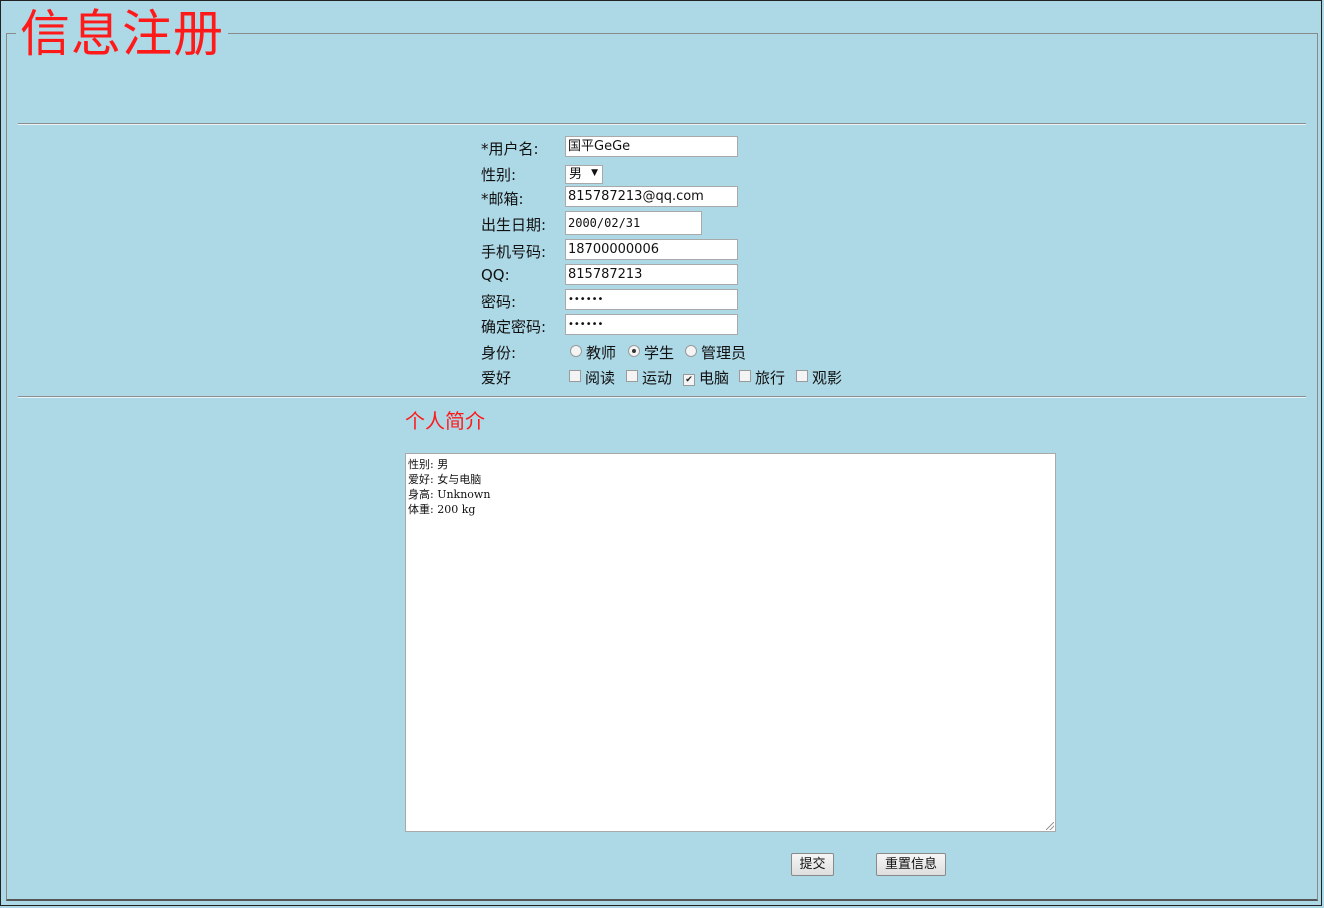 The height and width of the screenshot is (908, 1324). I want to click on checkbox-computer: ✔, so click(689, 380).